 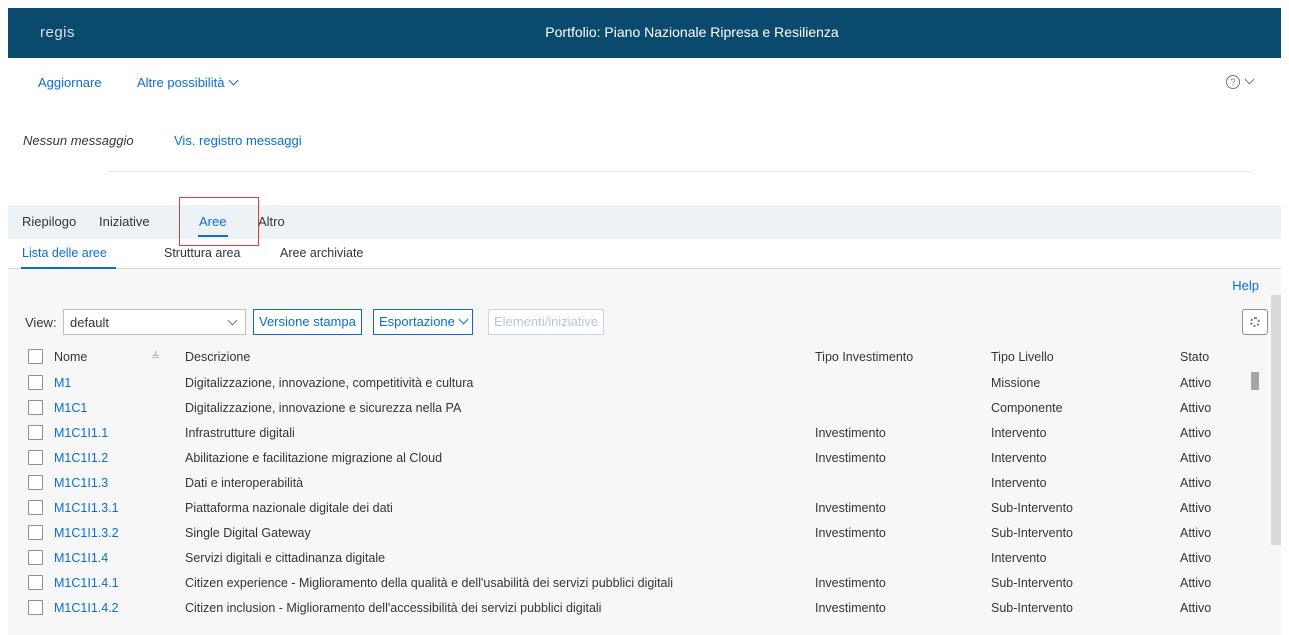 I want to click on select-all-checkbox, so click(x=35, y=356).